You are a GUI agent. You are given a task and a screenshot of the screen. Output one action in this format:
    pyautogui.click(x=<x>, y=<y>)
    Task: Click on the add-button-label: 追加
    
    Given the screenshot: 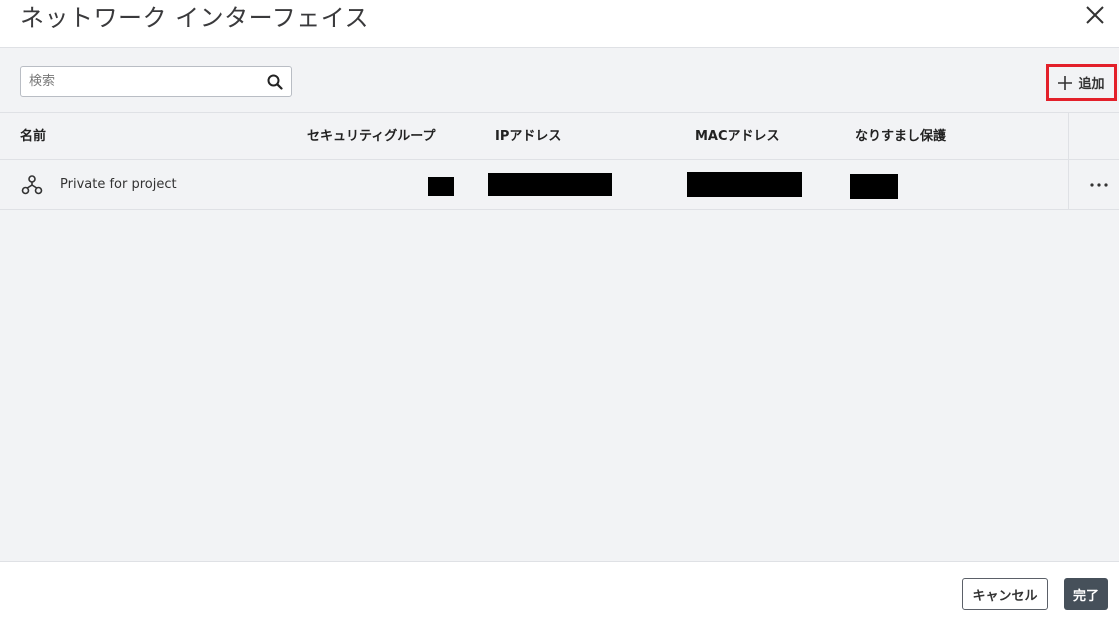 What is the action you would take?
    pyautogui.click(x=1091, y=84)
    